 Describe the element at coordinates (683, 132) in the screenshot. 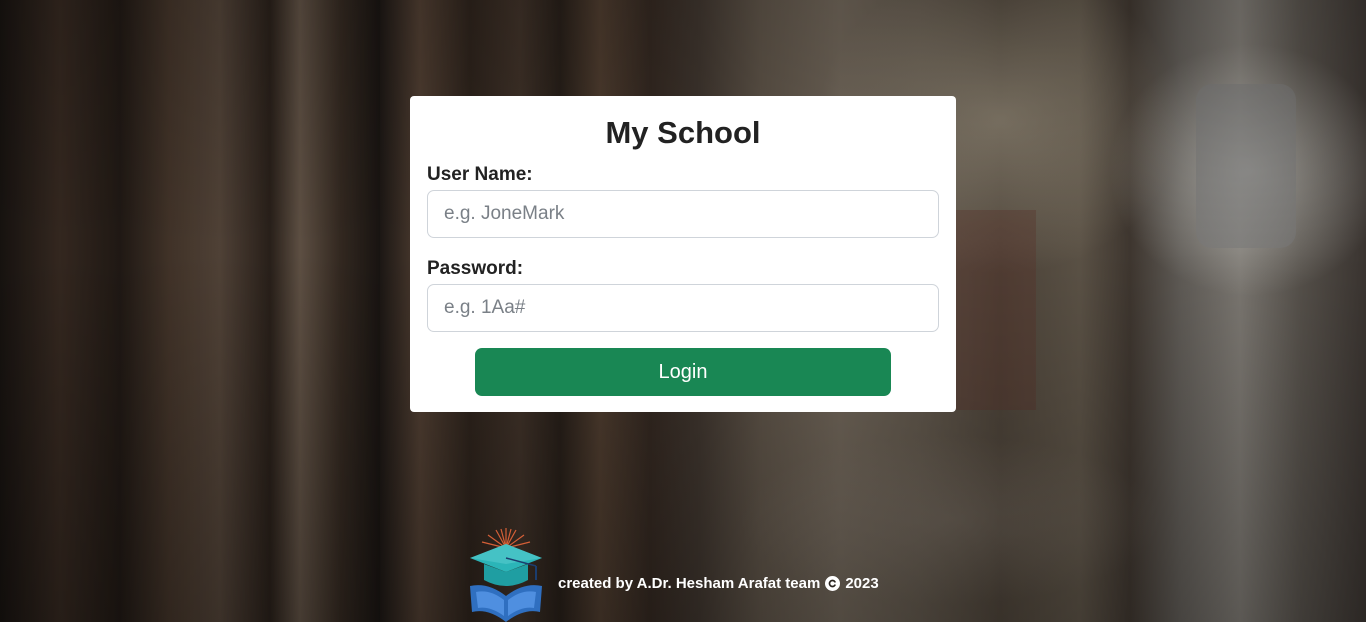

I see `page-title: My School` at that location.